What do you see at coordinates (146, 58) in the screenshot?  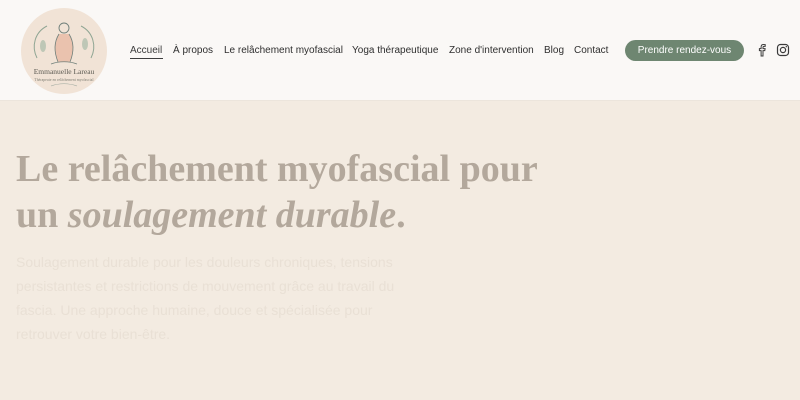 I see `active-nav-underline` at bounding box center [146, 58].